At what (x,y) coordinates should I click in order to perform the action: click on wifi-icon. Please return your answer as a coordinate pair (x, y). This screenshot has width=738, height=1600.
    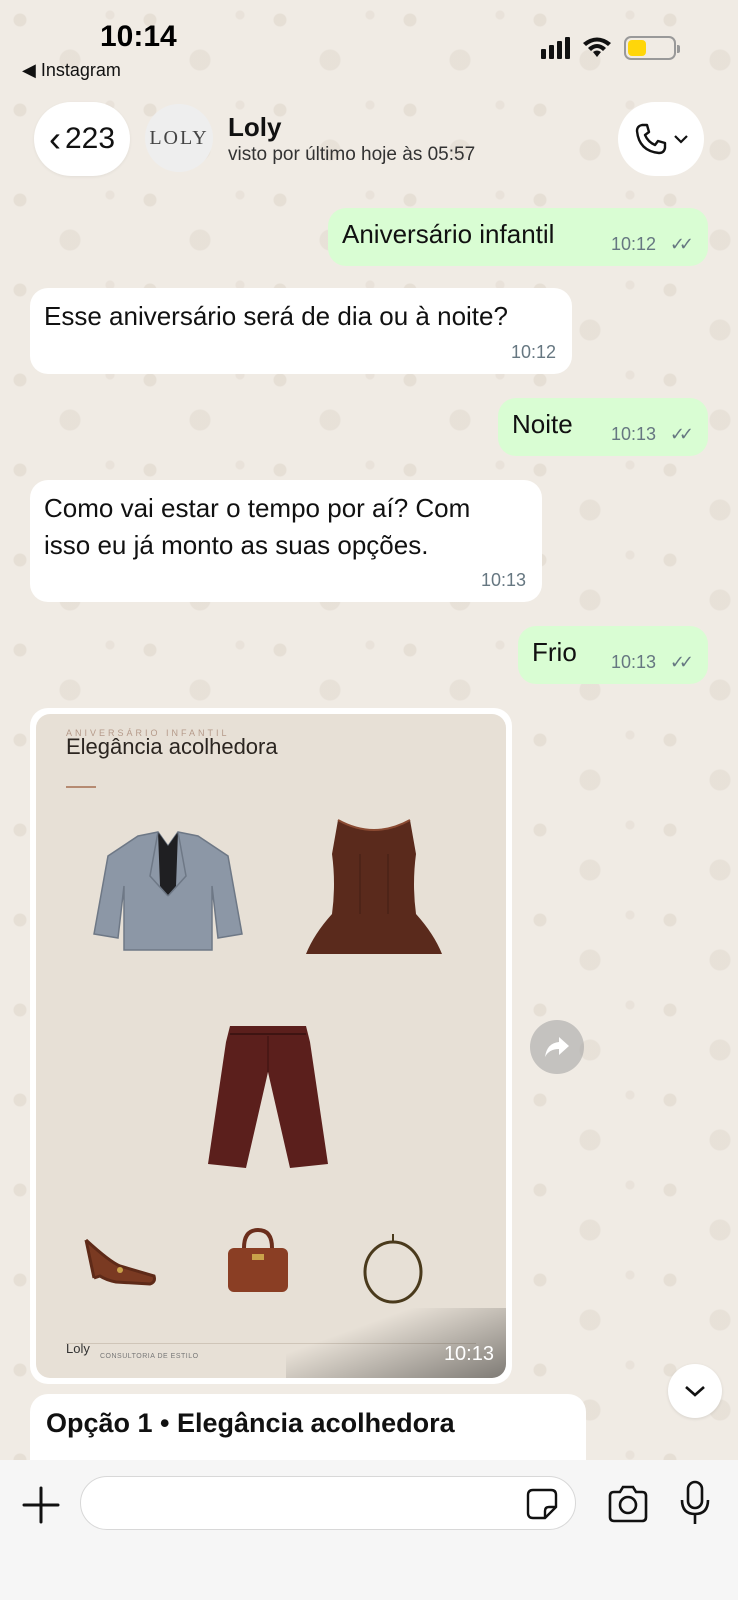
    Looking at the image, I should click on (597, 47).